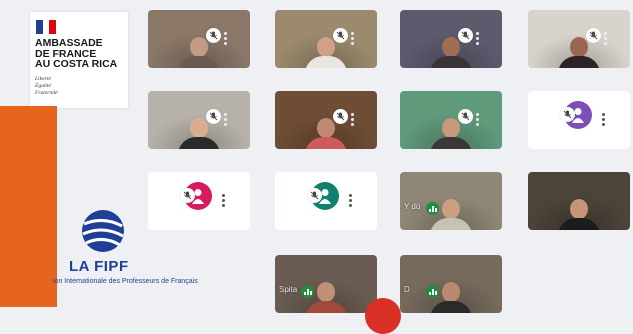 Image resolution: width=633 pixels, height=334 pixels. I want to click on participant-name: Spita, so click(288, 289).